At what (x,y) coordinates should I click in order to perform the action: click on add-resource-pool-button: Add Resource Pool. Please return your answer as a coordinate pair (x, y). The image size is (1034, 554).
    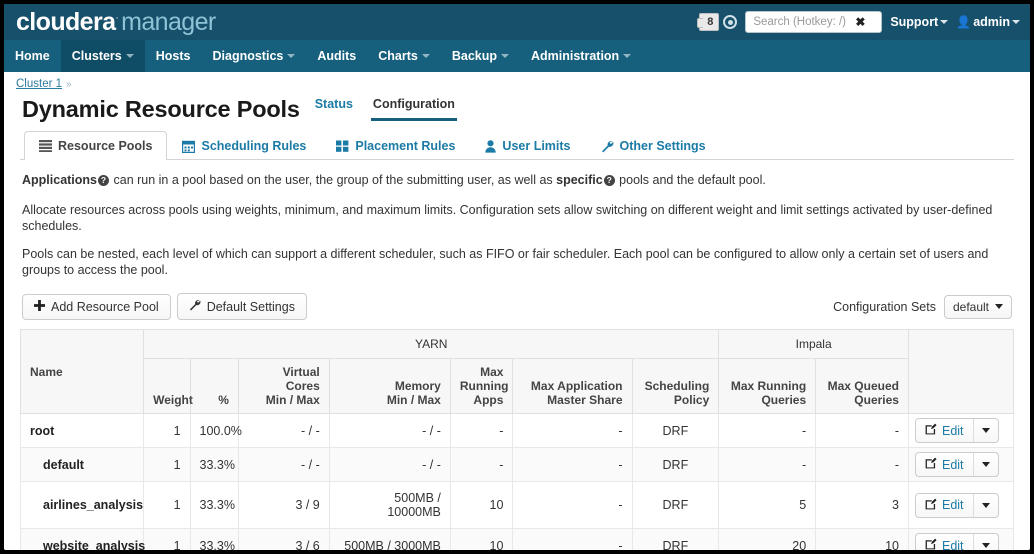
    Looking at the image, I should click on (96, 306).